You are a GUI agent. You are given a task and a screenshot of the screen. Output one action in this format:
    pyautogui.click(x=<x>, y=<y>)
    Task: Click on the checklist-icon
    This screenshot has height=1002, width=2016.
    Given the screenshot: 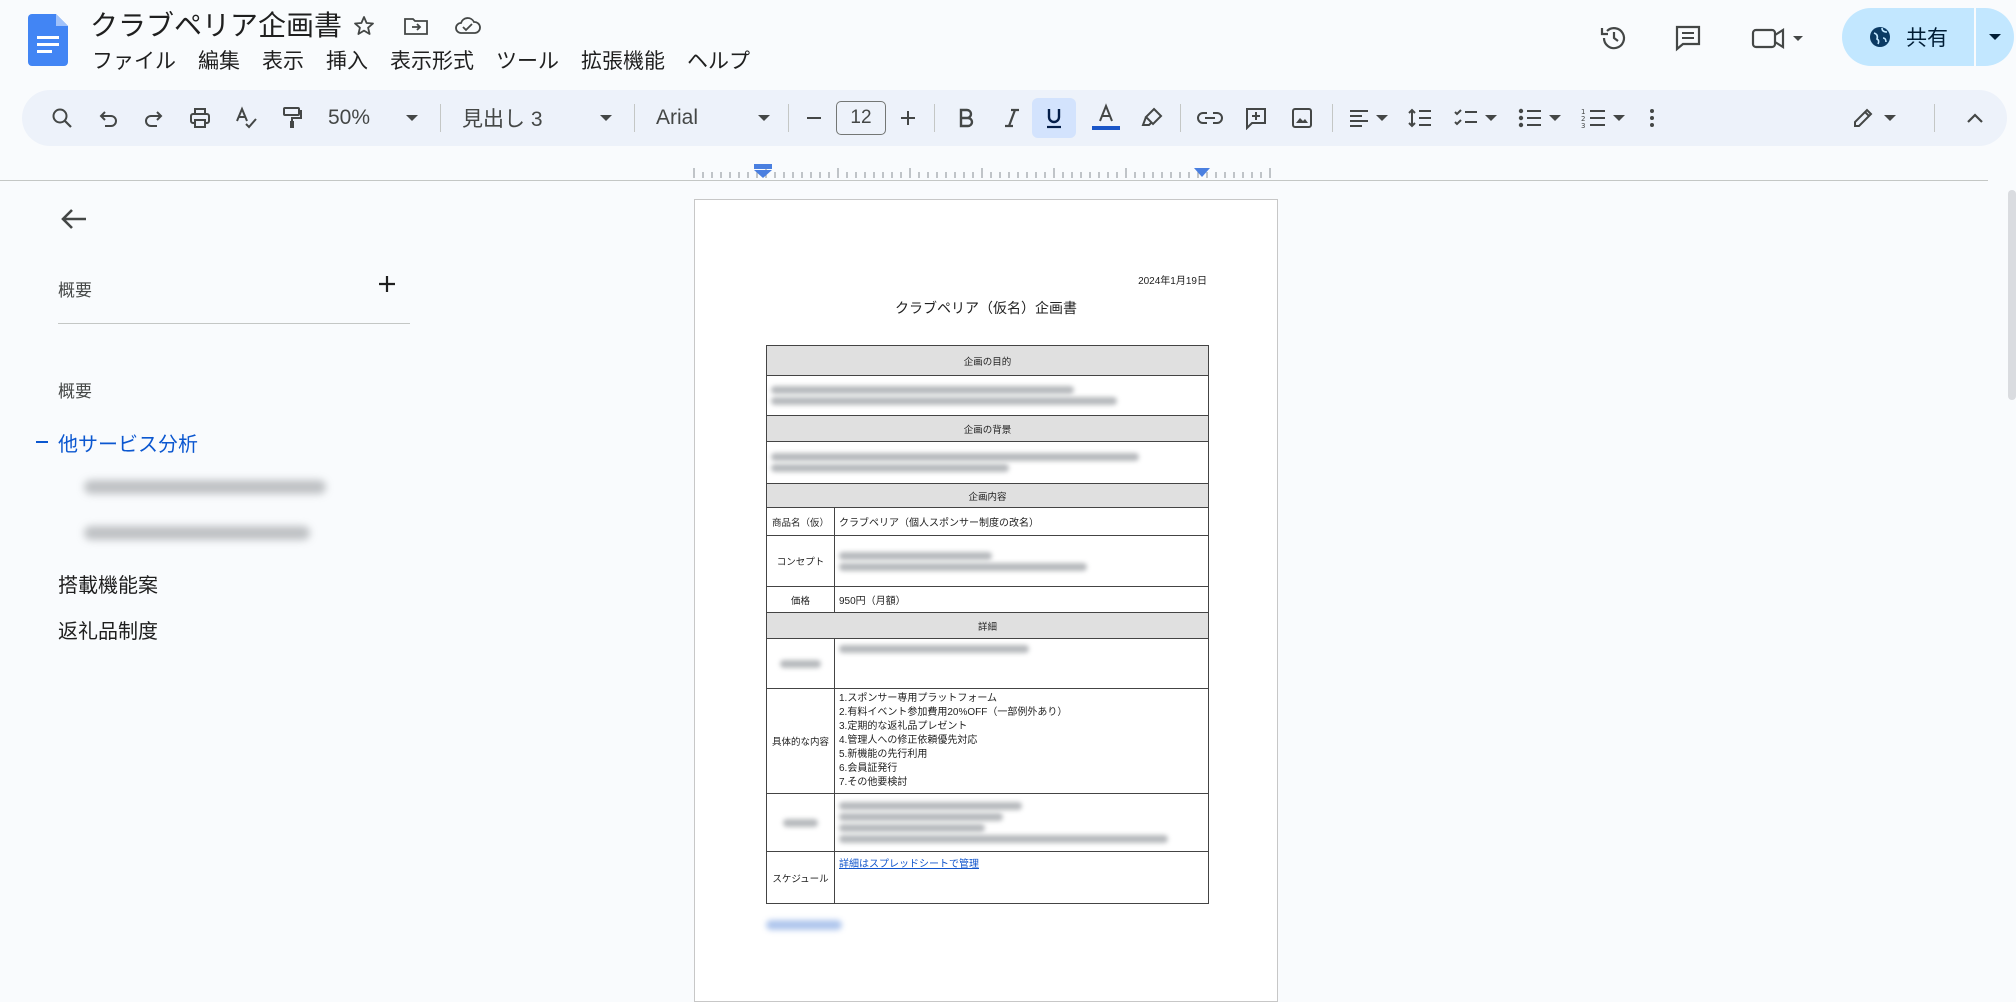 What is the action you would take?
    pyautogui.click(x=1465, y=117)
    